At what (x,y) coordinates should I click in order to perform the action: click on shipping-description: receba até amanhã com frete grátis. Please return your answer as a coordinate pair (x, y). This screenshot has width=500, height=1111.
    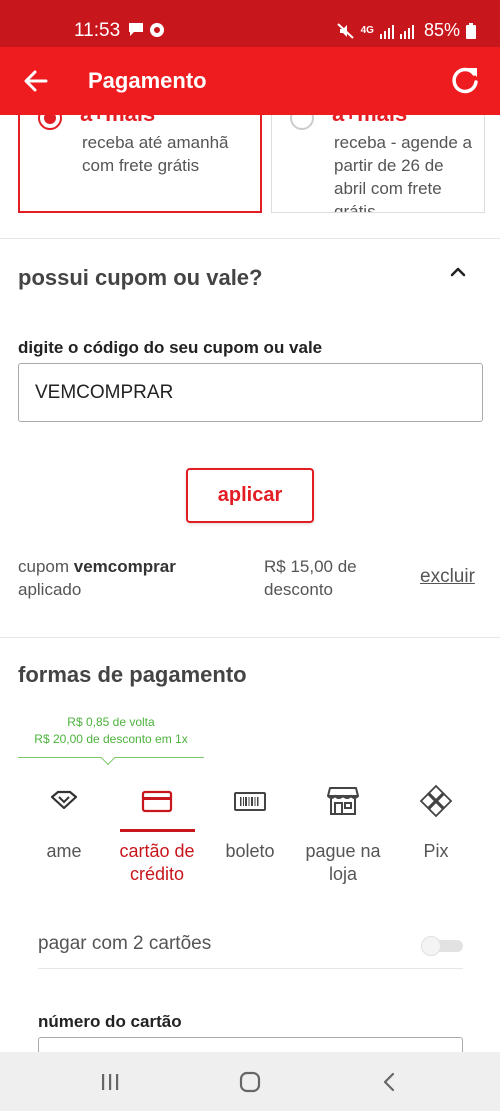
    Looking at the image, I should click on (155, 154).